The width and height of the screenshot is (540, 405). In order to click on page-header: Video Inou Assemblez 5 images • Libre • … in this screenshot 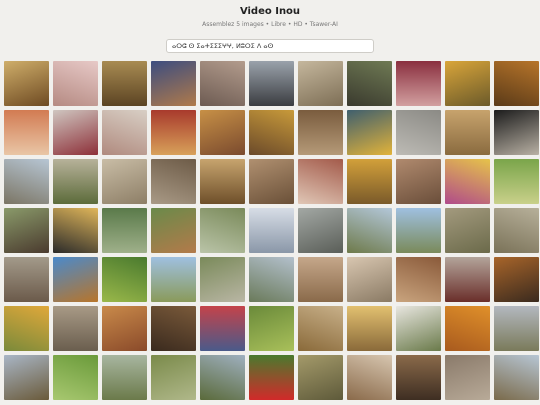, I will do `click(270, 16)`.